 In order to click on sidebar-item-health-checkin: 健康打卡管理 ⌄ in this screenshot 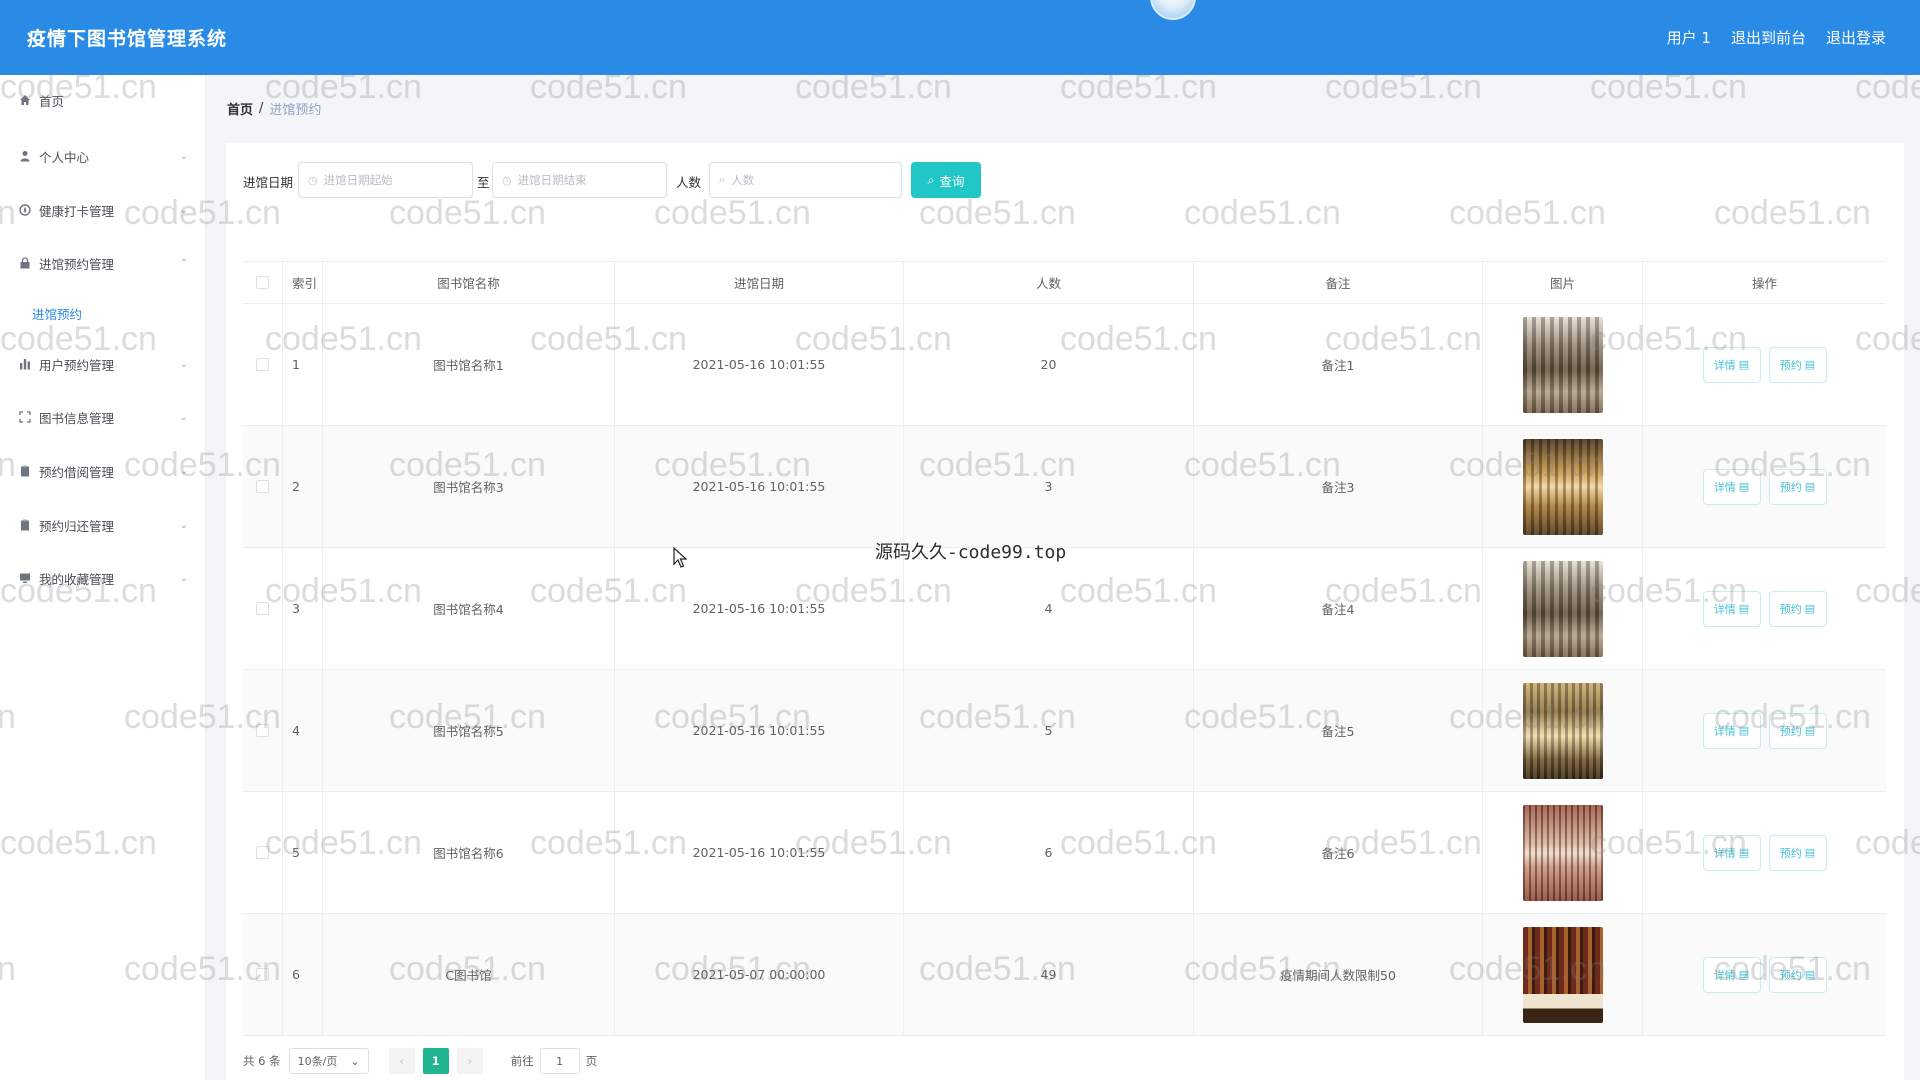, I will do `click(103, 210)`.